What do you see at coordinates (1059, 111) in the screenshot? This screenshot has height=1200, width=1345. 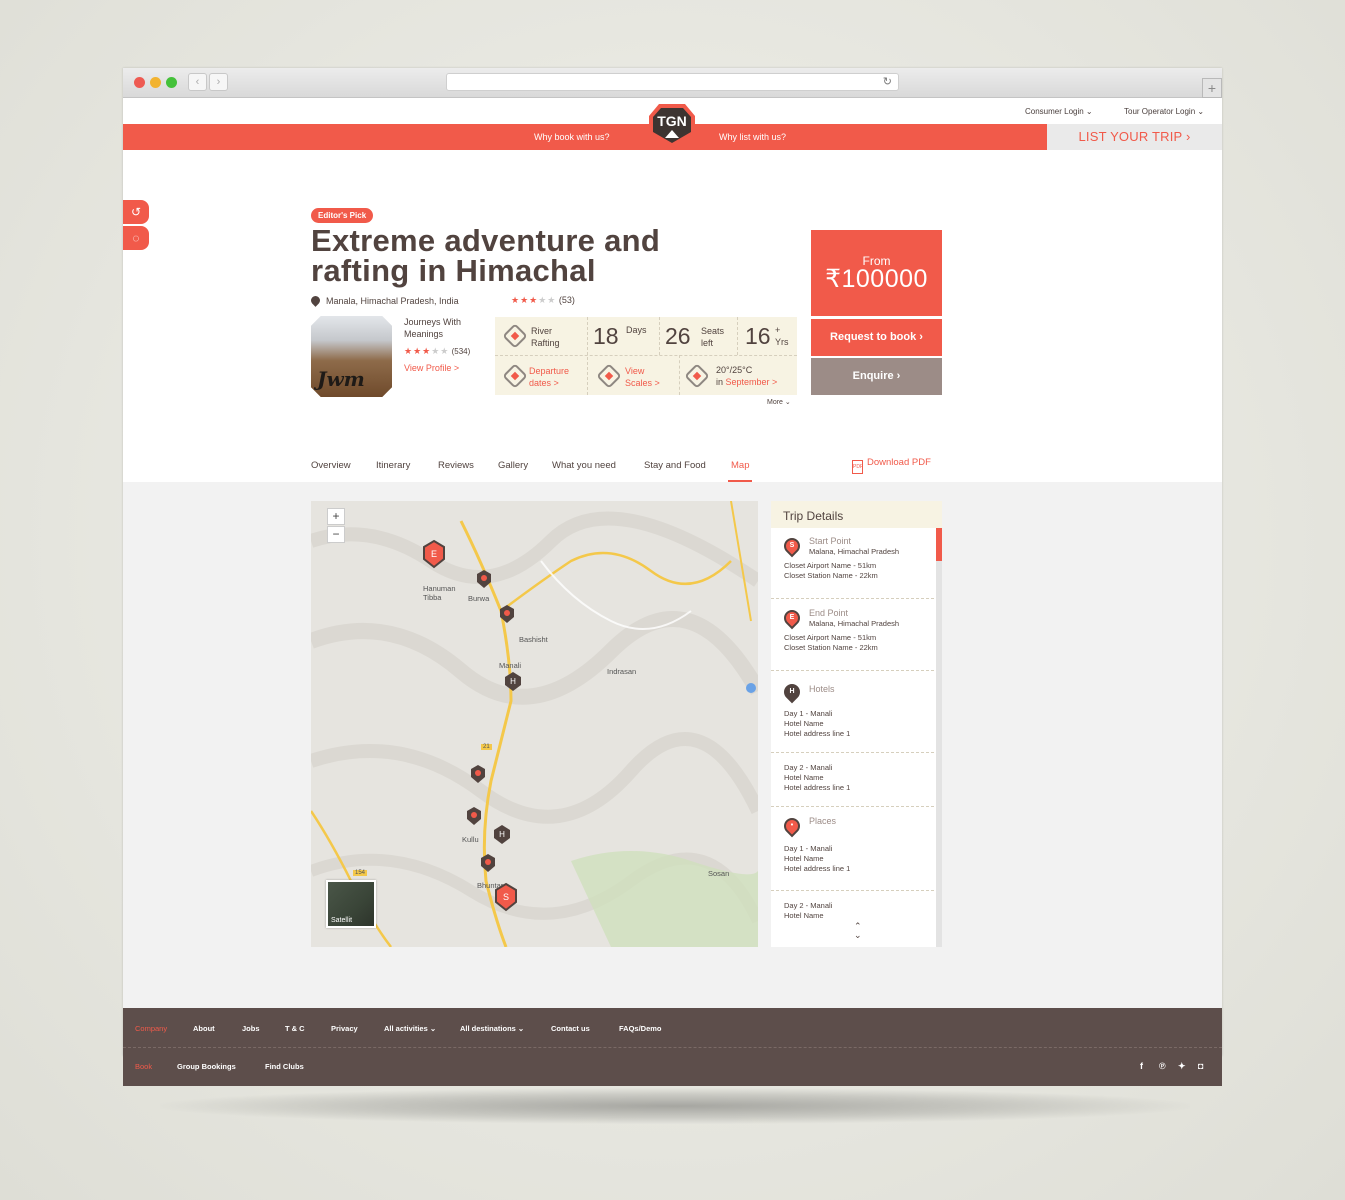 I see `consumer-login-link: Consumer Login ⌄` at bounding box center [1059, 111].